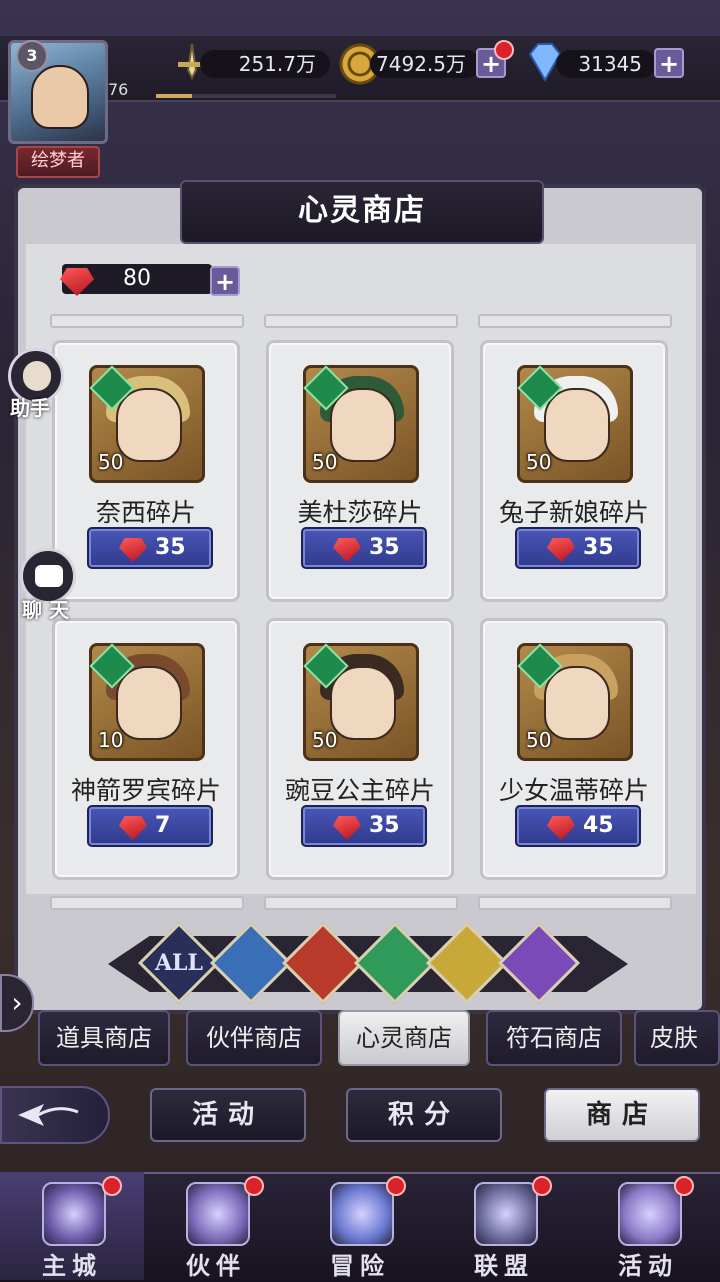 This screenshot has width=720, height=1282. Describe the element at coordinates (178, 963) in the screenshot. I see `filter-label: ALL` at that location.